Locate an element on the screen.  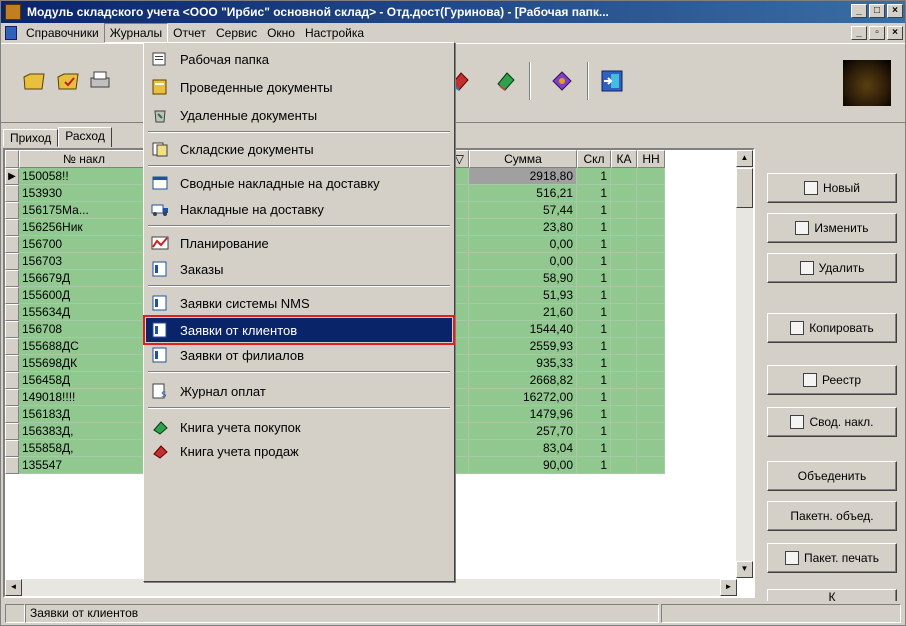
copy-button: Копировать is located at coordinates (832, 328).